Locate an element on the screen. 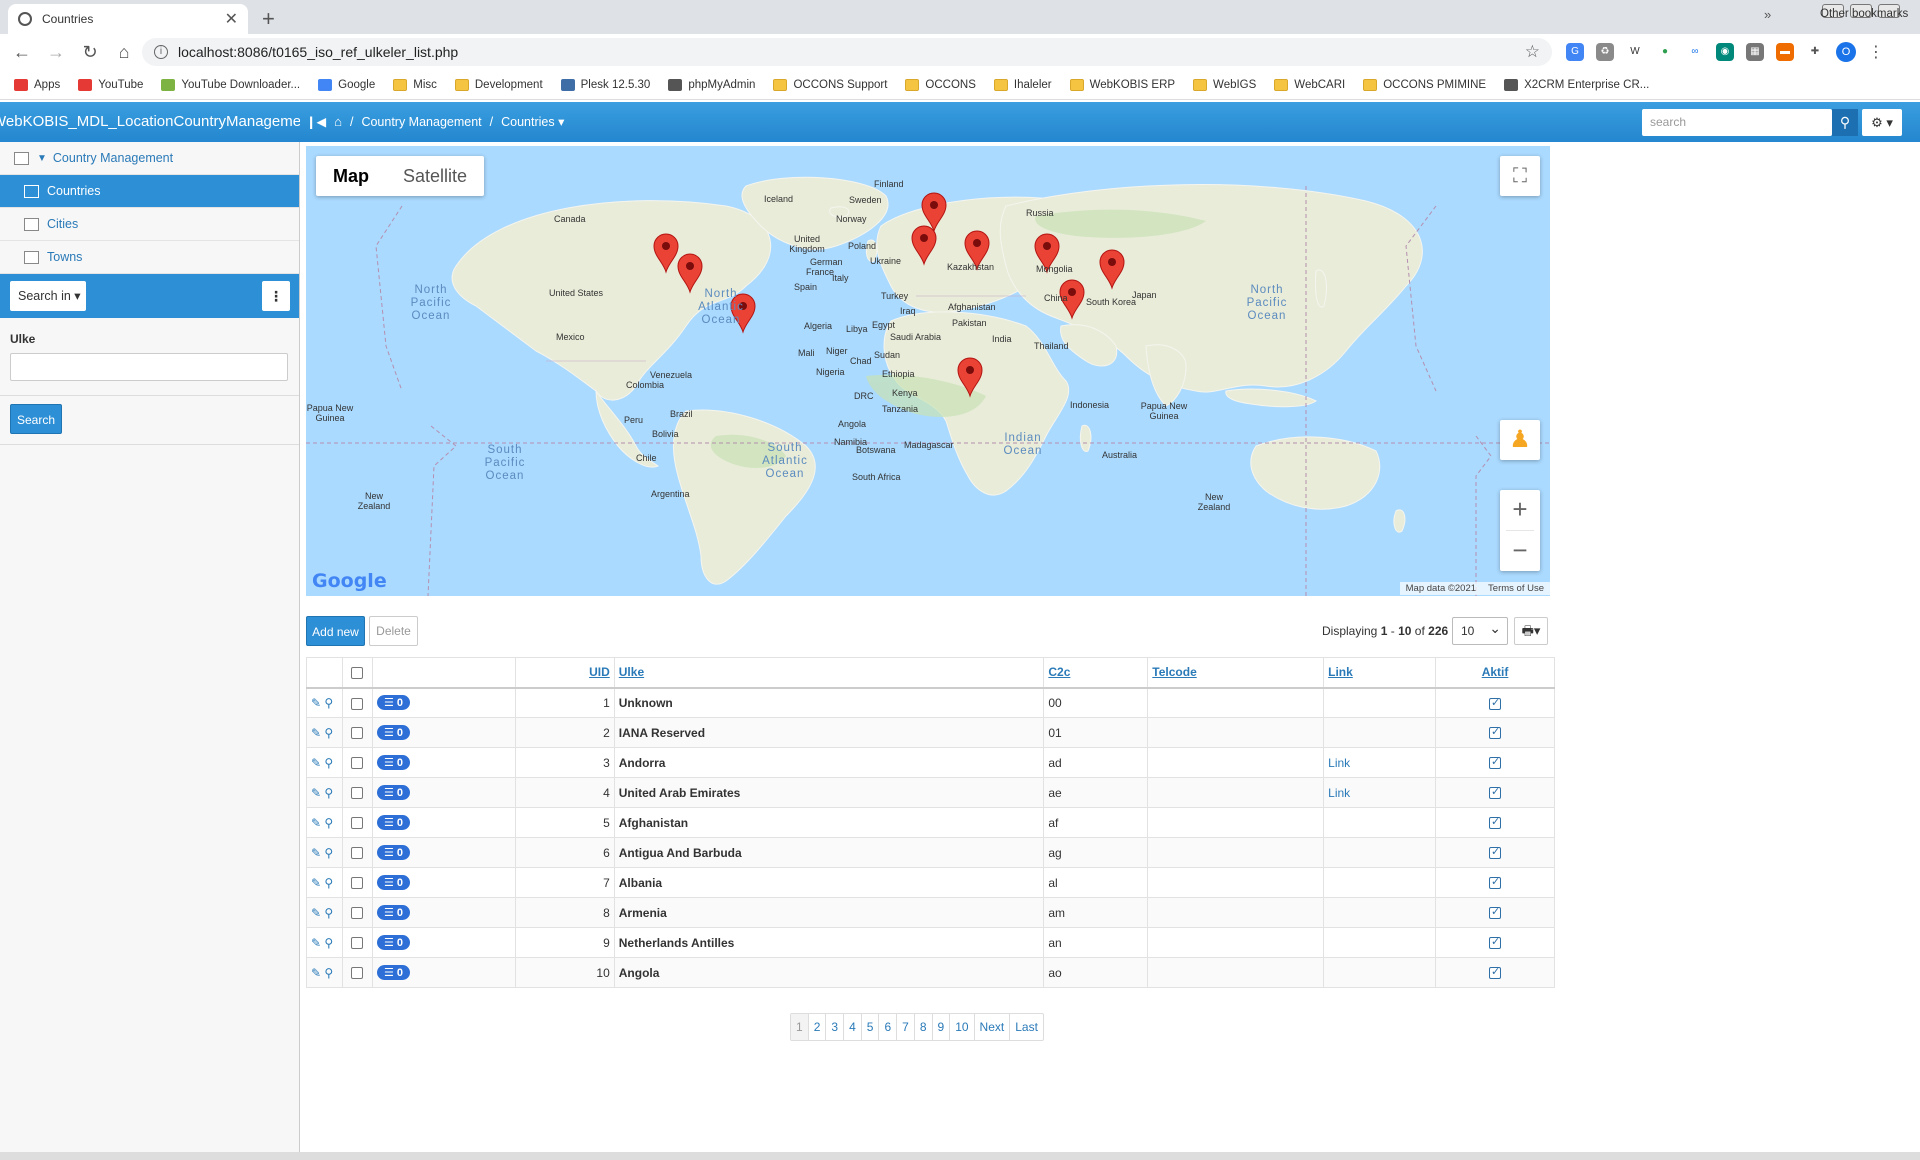 The image size is (1920, 1160). add-new-button: Add new is located at coordinates (335, 631).